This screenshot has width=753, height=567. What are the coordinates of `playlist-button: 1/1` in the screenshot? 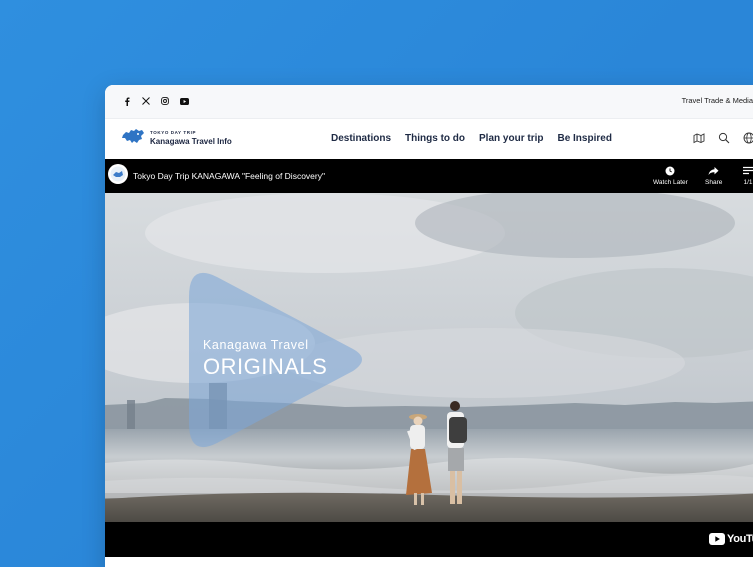 It's located at (748, 176).